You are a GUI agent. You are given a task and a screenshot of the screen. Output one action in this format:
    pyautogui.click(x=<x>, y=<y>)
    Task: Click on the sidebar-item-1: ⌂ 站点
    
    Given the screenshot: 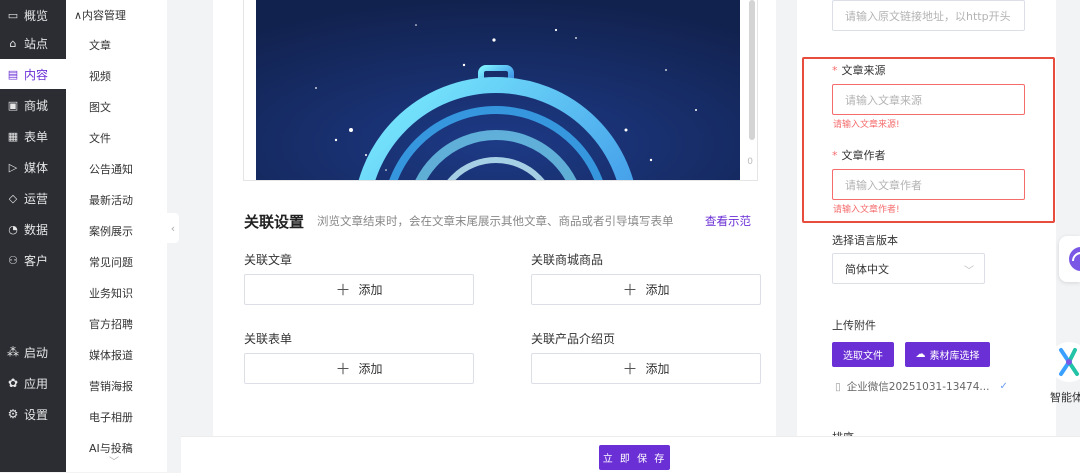 What is the action you would take?
    pyautogui.click(x=33, y=43)
    